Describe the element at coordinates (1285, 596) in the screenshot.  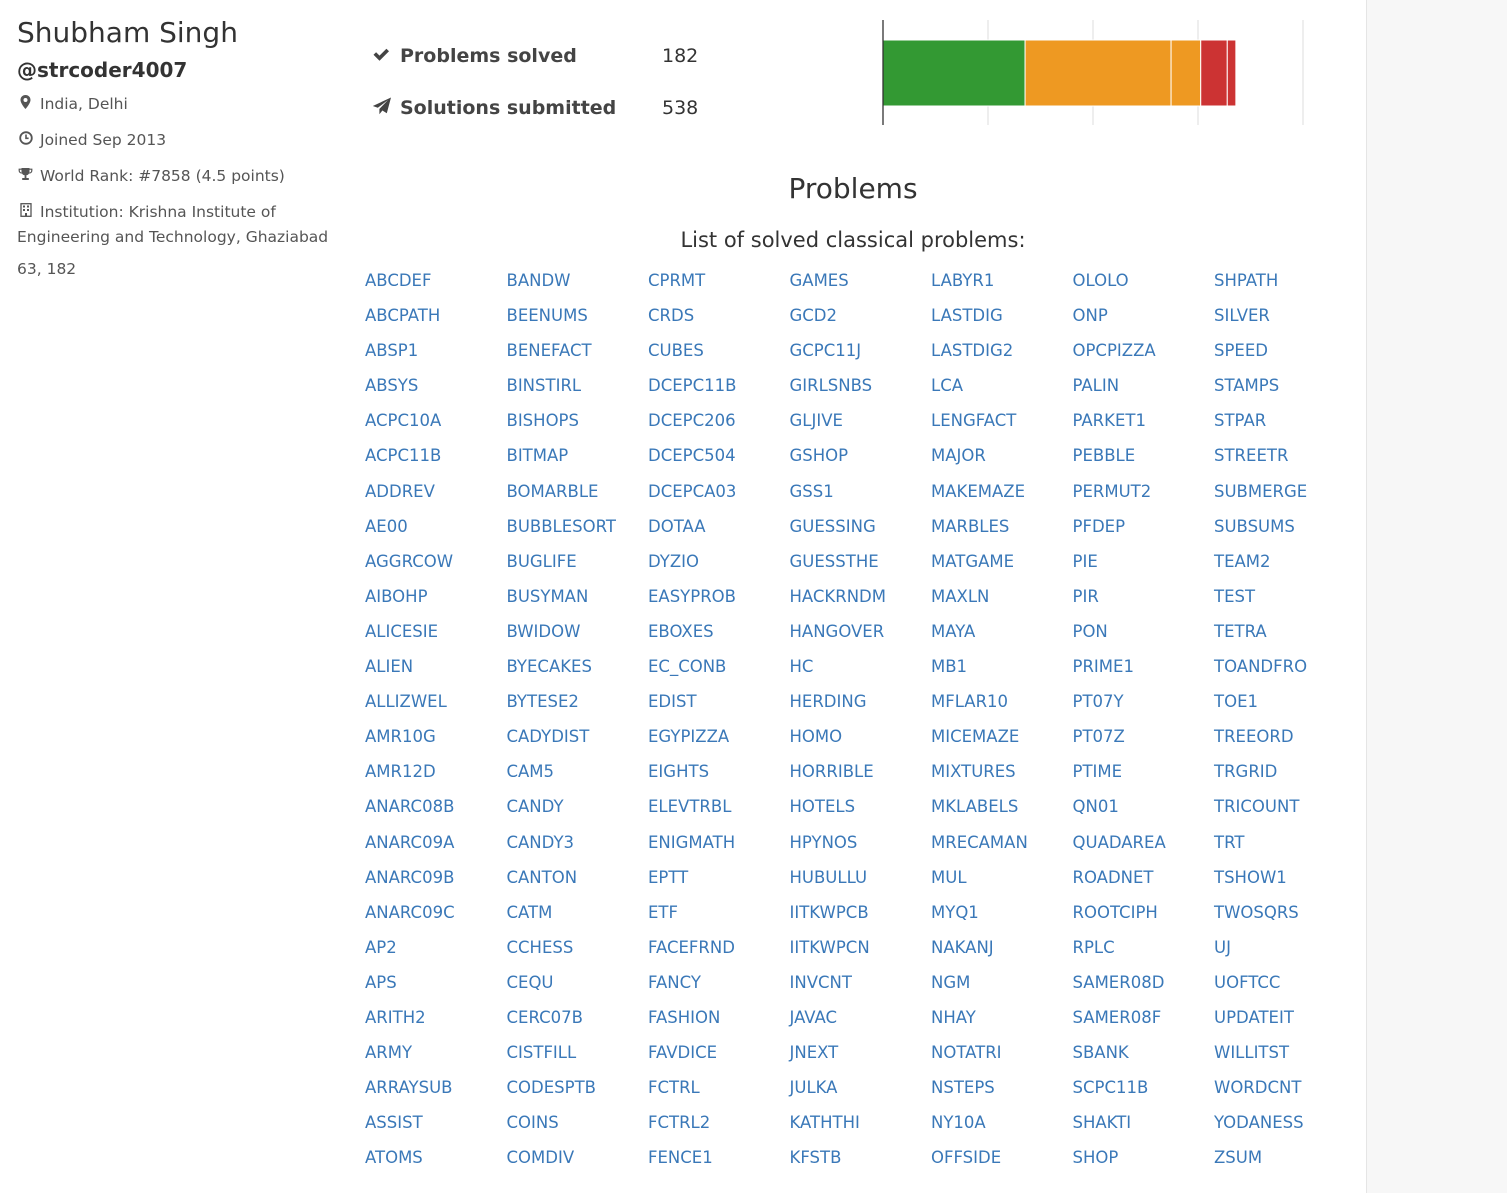
I see `problem-link: TEST` at that location.